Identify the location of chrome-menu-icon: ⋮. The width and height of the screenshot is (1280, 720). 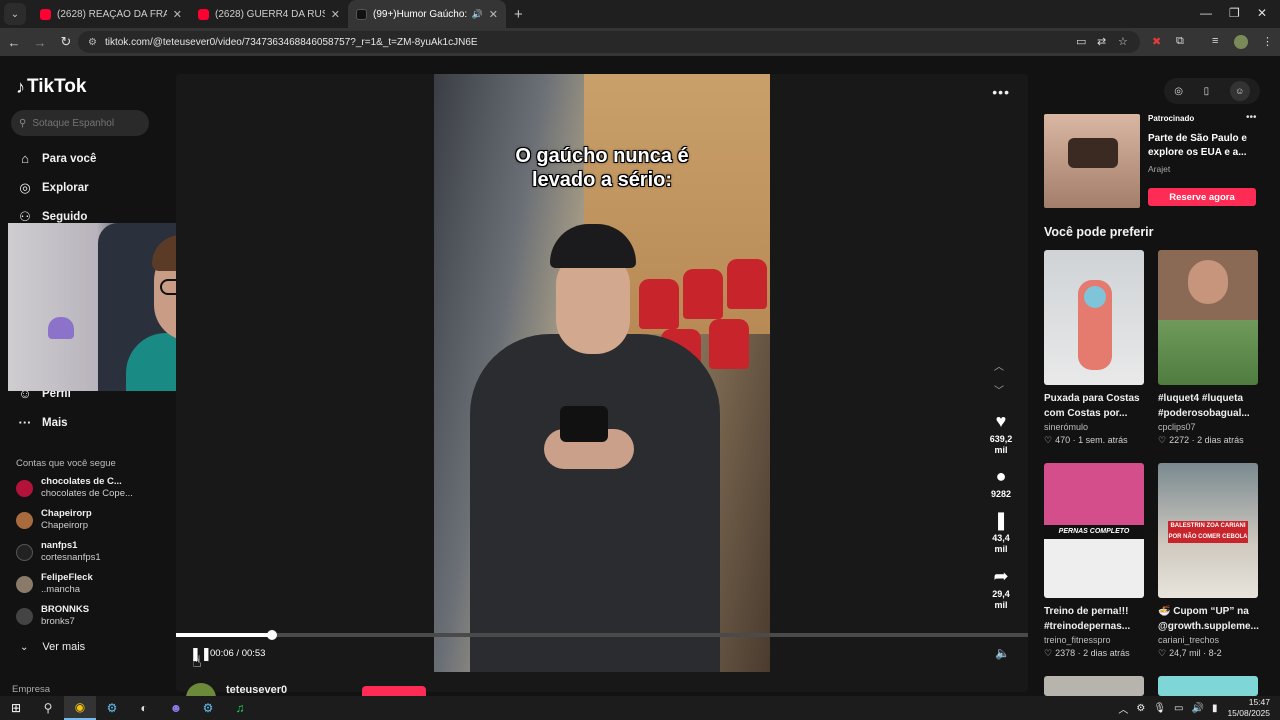
(1267, 41).